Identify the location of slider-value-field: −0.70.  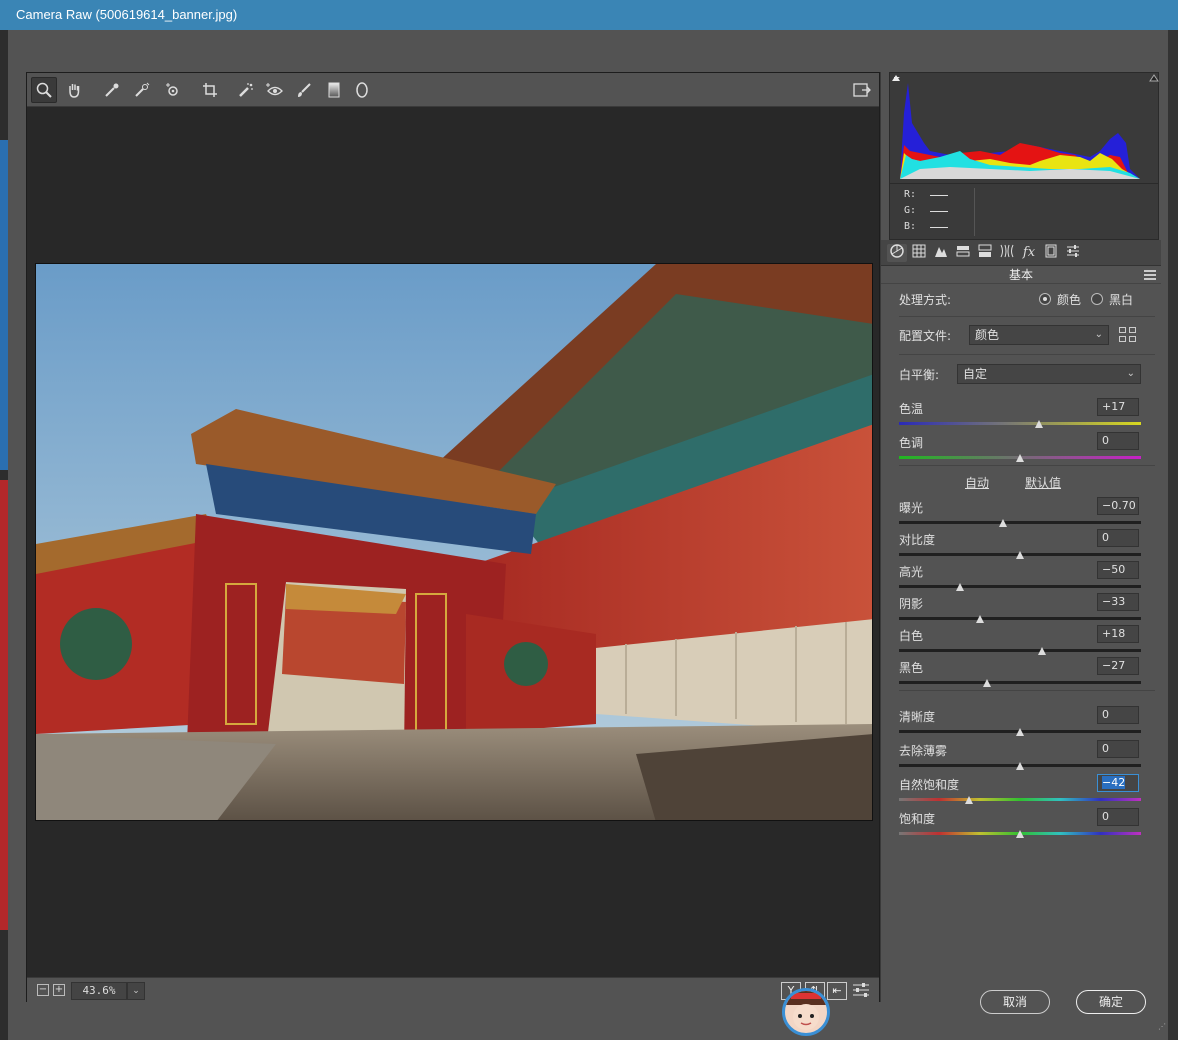
(1118, 506).